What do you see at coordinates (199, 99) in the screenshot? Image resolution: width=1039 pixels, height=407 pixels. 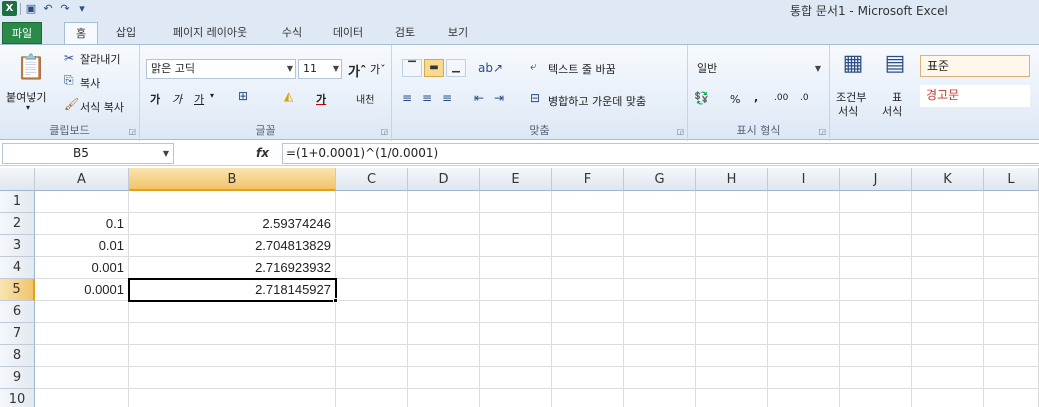 I see `underline-button: 가` at bounding box center [199, 99].